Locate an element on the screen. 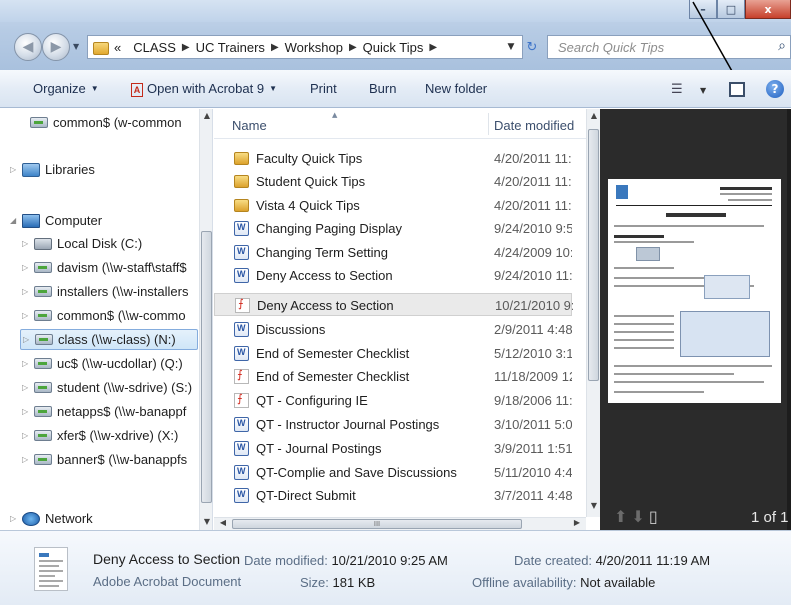 The height and width of the screenshot is (605, 791). date-modified-label: Date modified: is located at coordinates (286, 560).